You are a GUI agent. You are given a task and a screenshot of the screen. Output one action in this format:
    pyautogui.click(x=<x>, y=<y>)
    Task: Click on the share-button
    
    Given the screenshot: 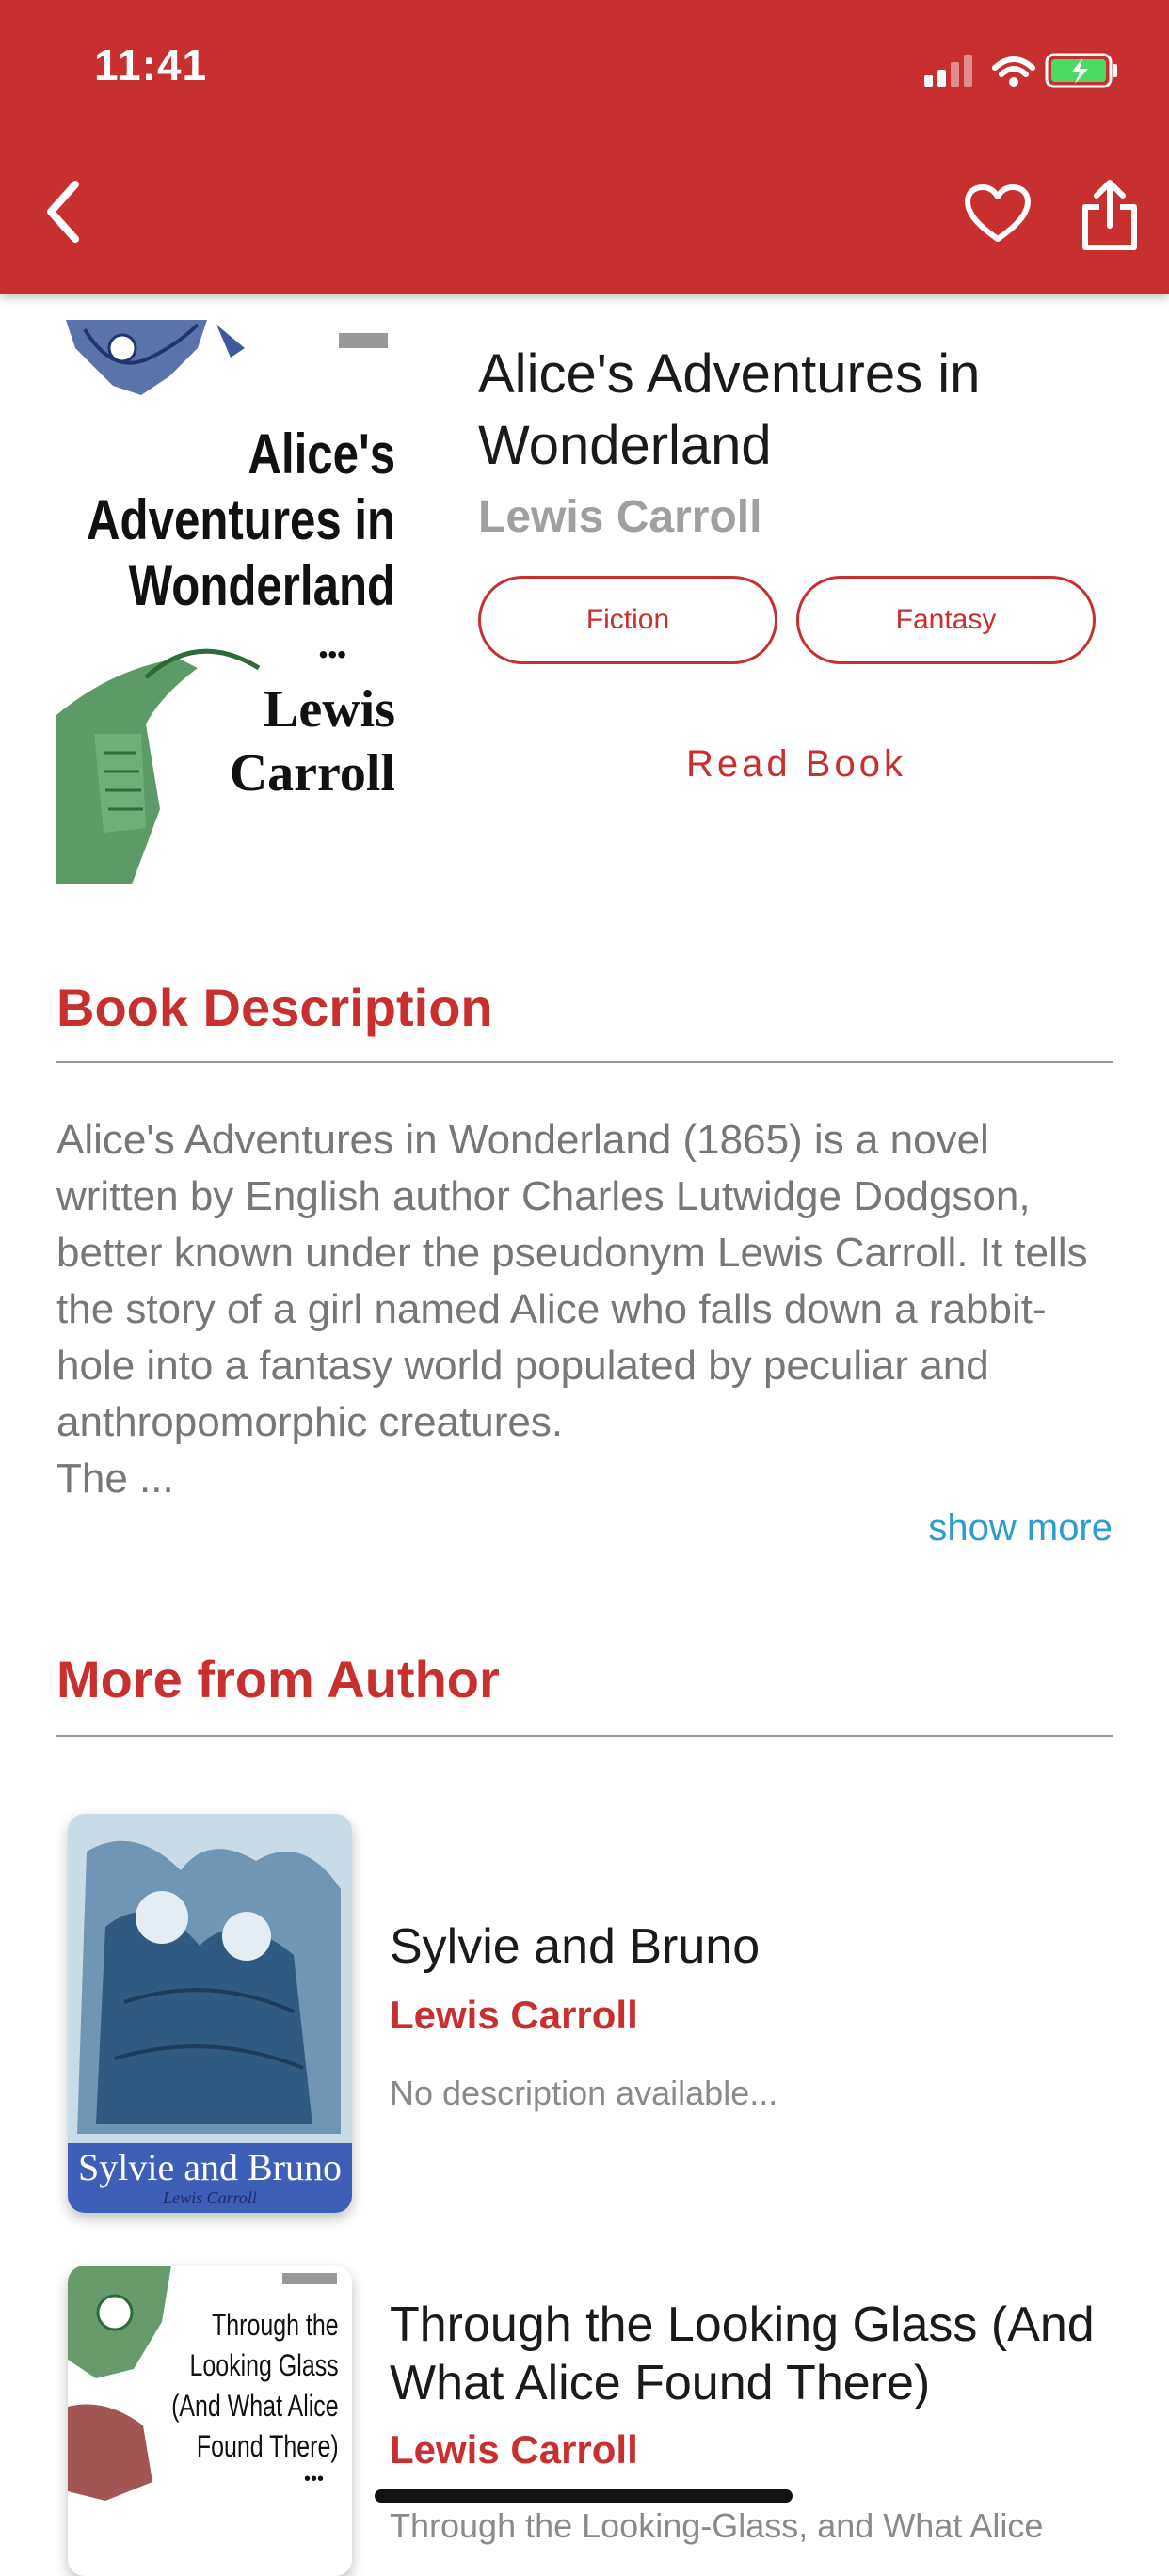 What is the action you would take?
    pyautogui.click(x=1110, y=218)
    